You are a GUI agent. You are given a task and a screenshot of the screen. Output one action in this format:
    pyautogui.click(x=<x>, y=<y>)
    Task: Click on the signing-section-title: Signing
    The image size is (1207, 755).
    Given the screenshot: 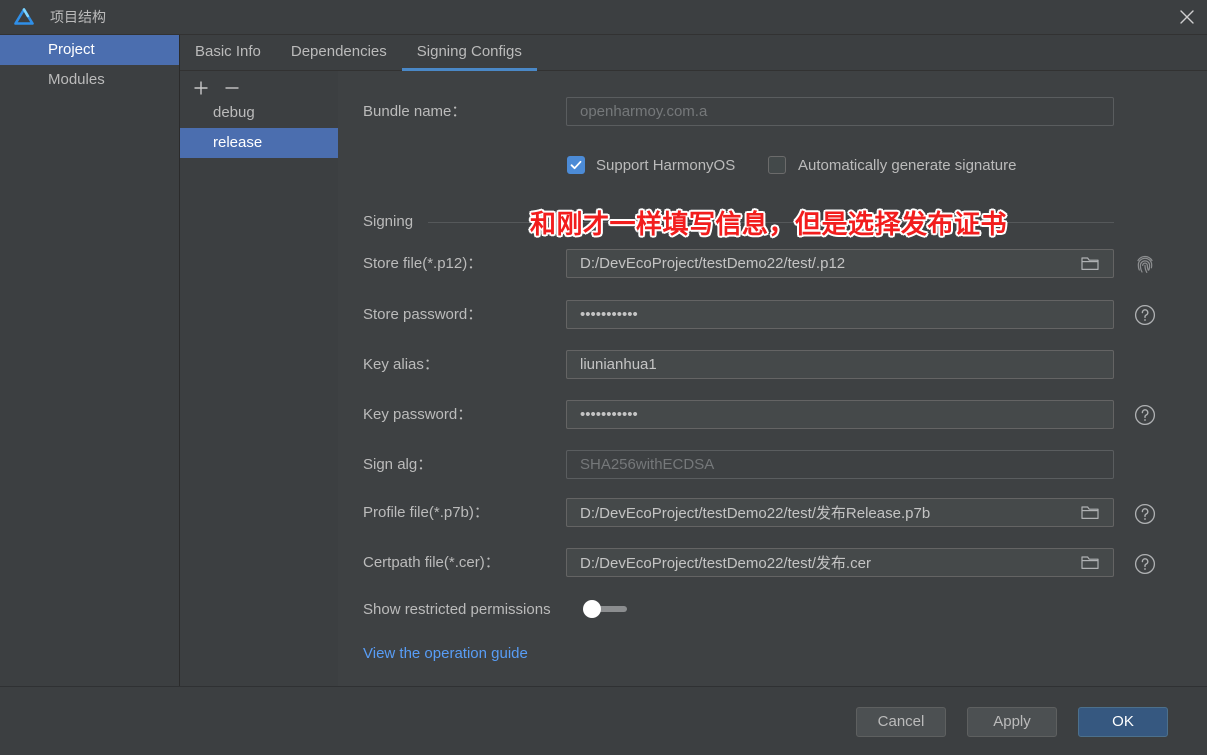 What is the action you would take?
    pyautogui.click(x=388, y=221)
    